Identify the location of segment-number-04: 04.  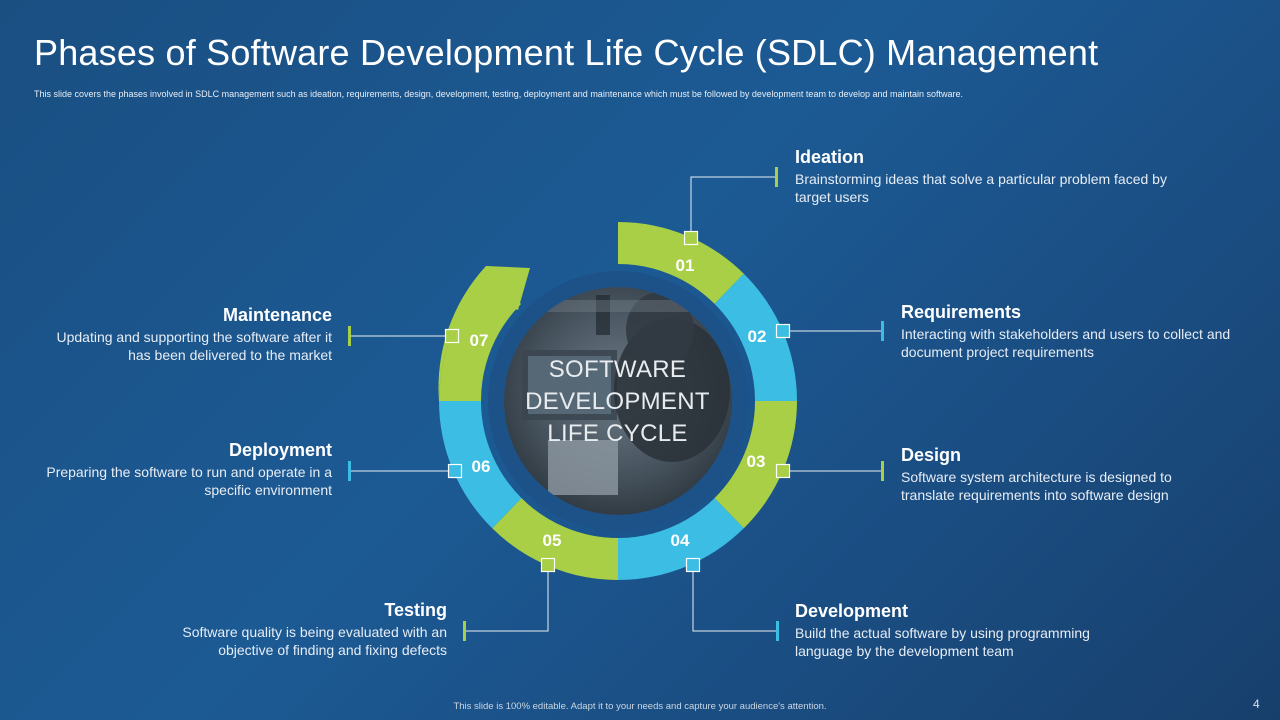
(680, 540).